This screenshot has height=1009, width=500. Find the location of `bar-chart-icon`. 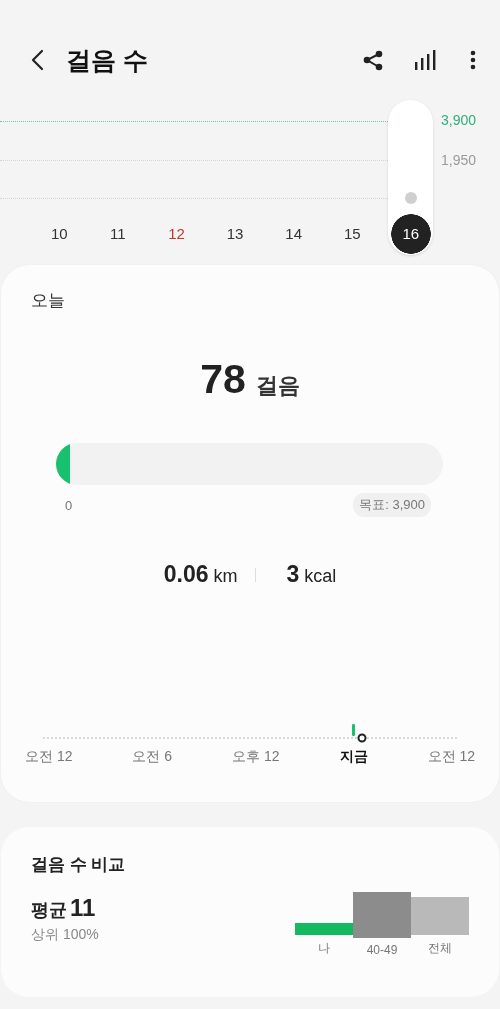

bar-chart-icon is located at coordinates (425, 60).